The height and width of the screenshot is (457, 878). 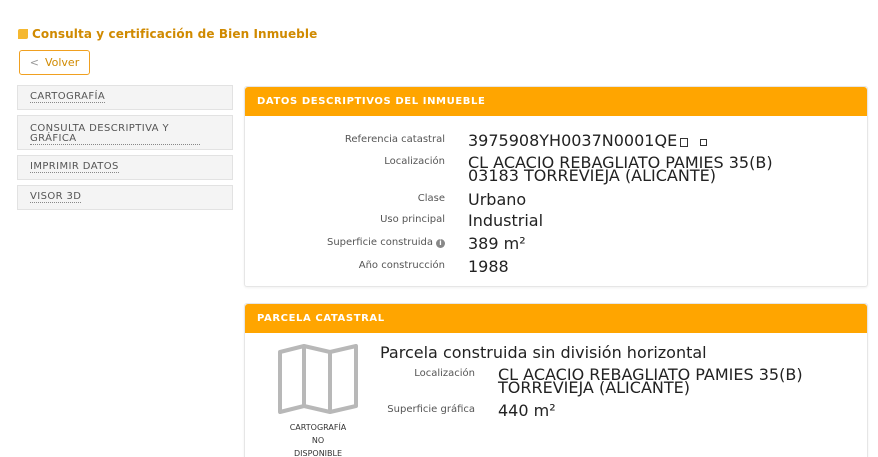 I want to click on sidebar-item-label: CARTOGRAFÍA, so click(x=68, y=97).